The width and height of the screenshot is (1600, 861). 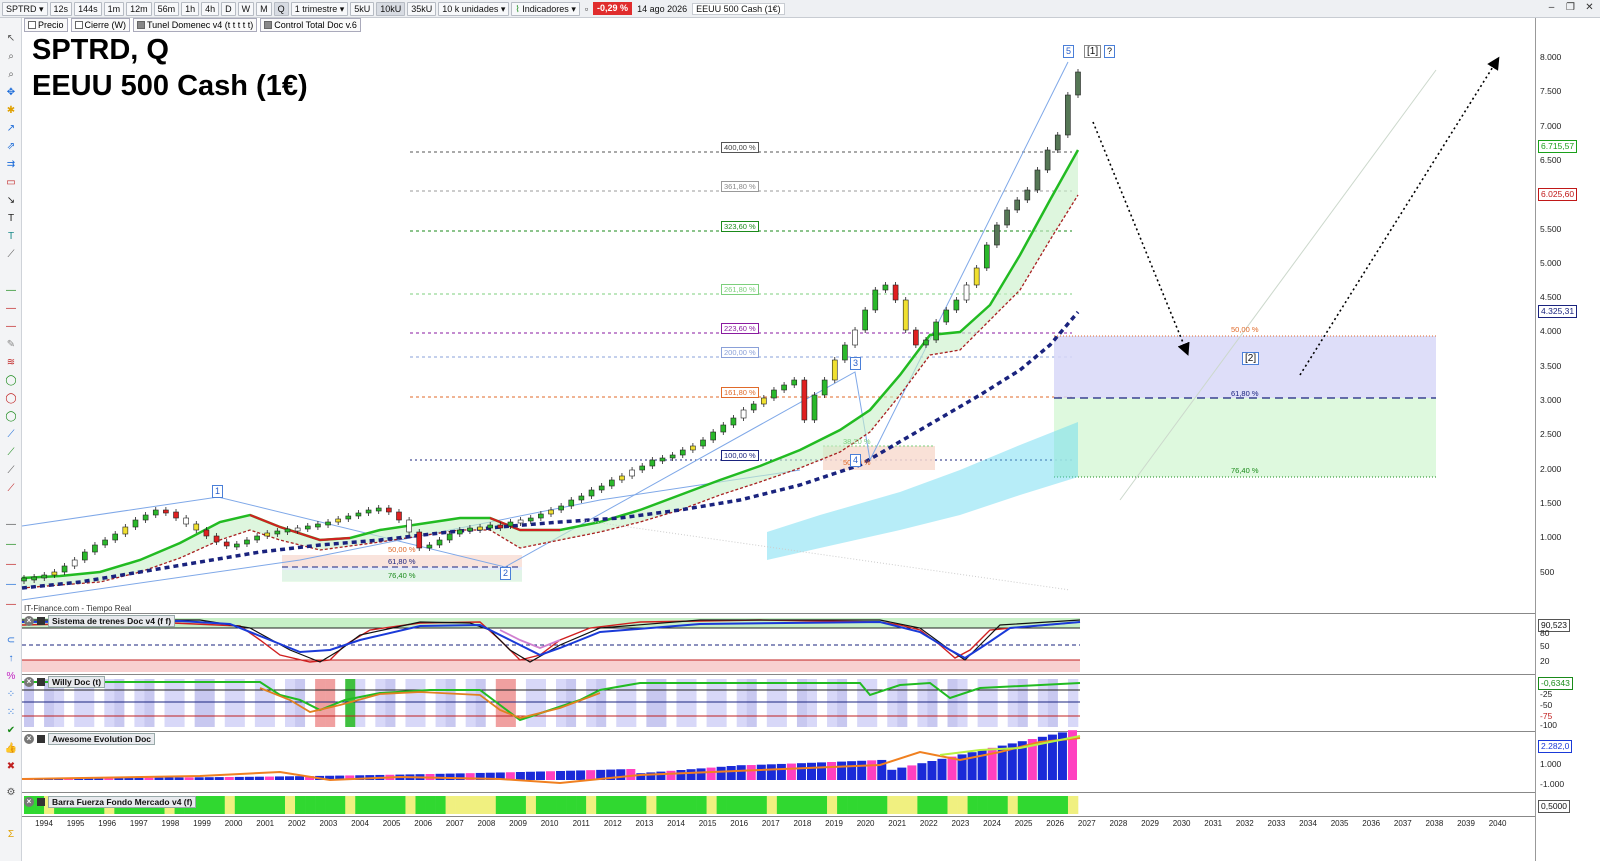 I want to click on trenes-panel, so click(x=551, y=645).